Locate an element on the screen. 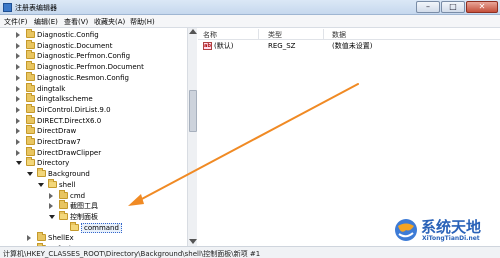 Image resolution: width=500 pixels, height=258 pixels. tree-item-label: DirectDraw is located at coordinates (57, 131).